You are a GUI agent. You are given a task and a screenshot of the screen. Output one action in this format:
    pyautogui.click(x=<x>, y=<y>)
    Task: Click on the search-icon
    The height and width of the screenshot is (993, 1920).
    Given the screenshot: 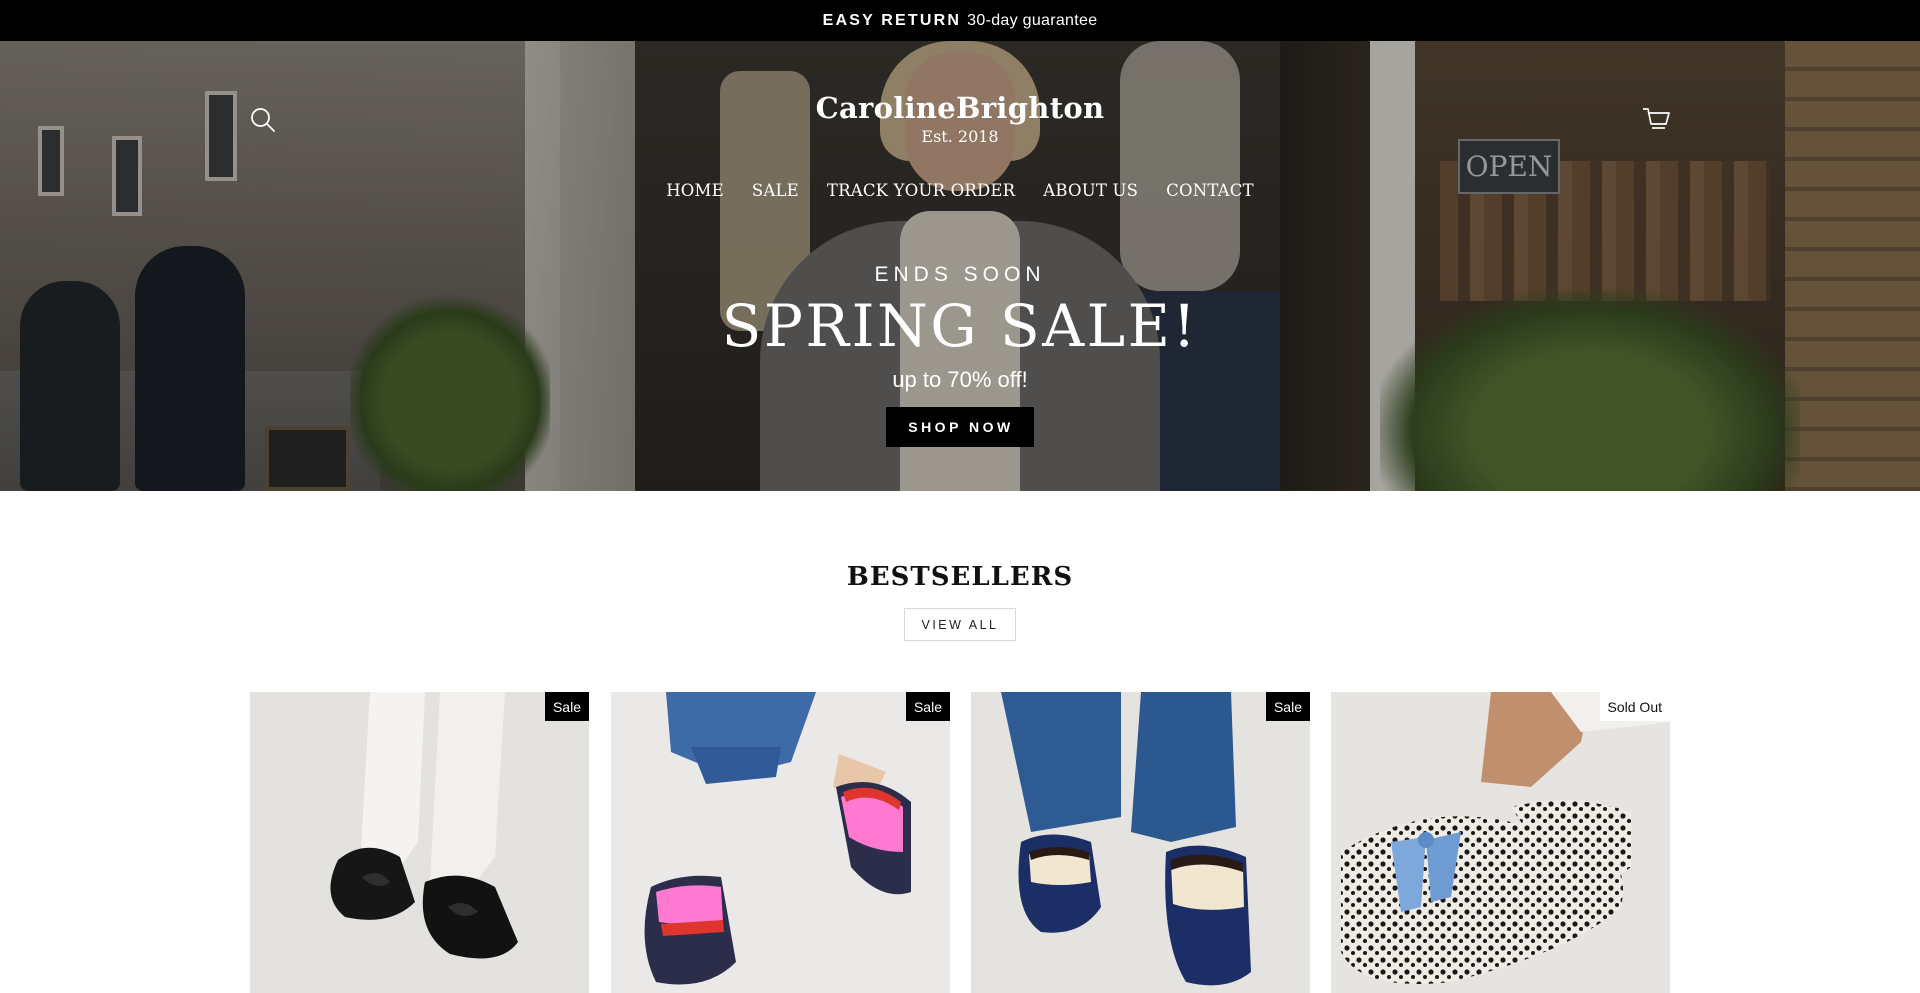 What is the action you would take?
    pyautogui.click(x=263, y=120)
    